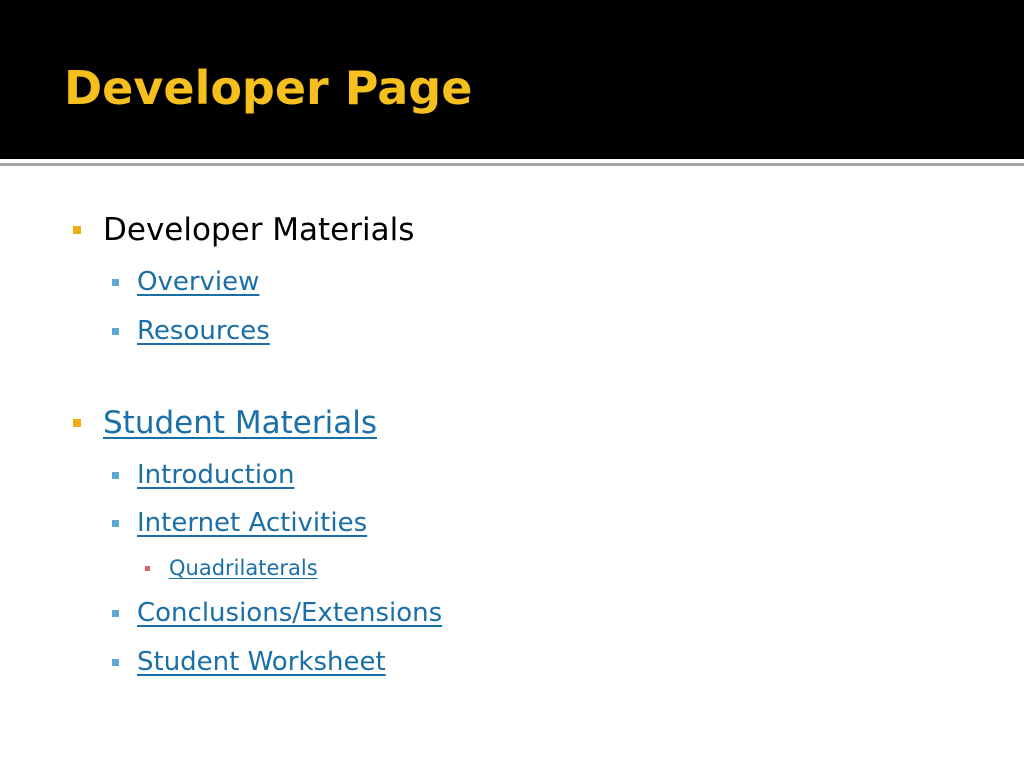 This screenshot has width=1024, height=768. I want to click on bullet-student-worksheet: Student Worksheet, so click(249, 662).